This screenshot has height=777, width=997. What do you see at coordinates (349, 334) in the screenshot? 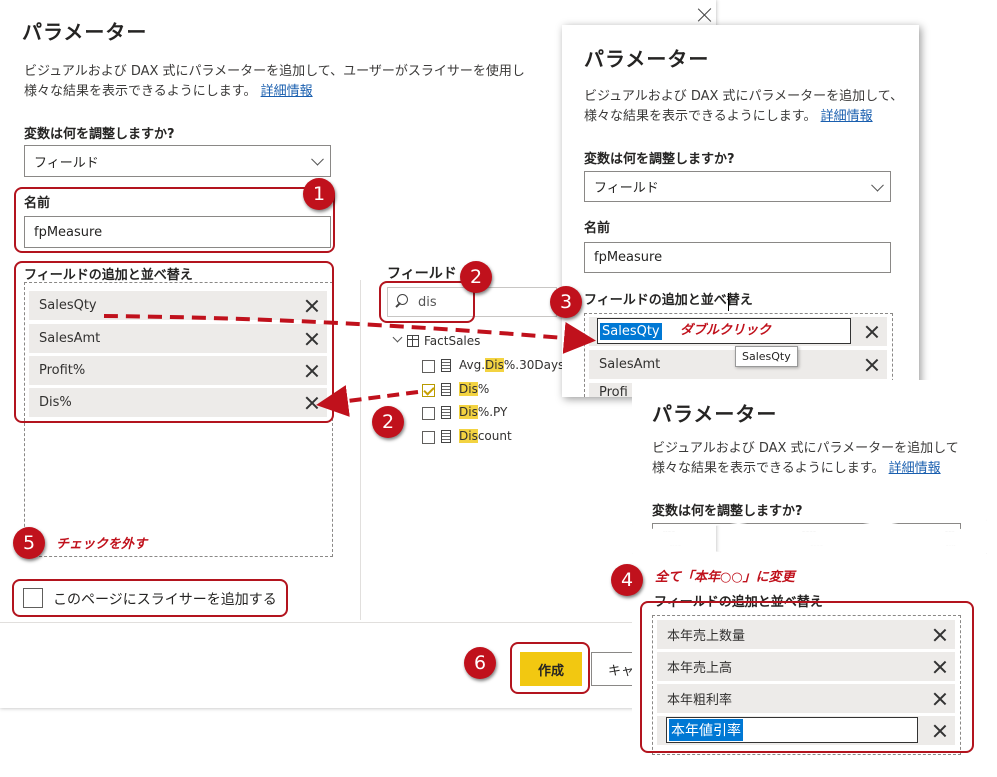
I see `arrow-to-second-dialog` at bounding box center [349, 334].